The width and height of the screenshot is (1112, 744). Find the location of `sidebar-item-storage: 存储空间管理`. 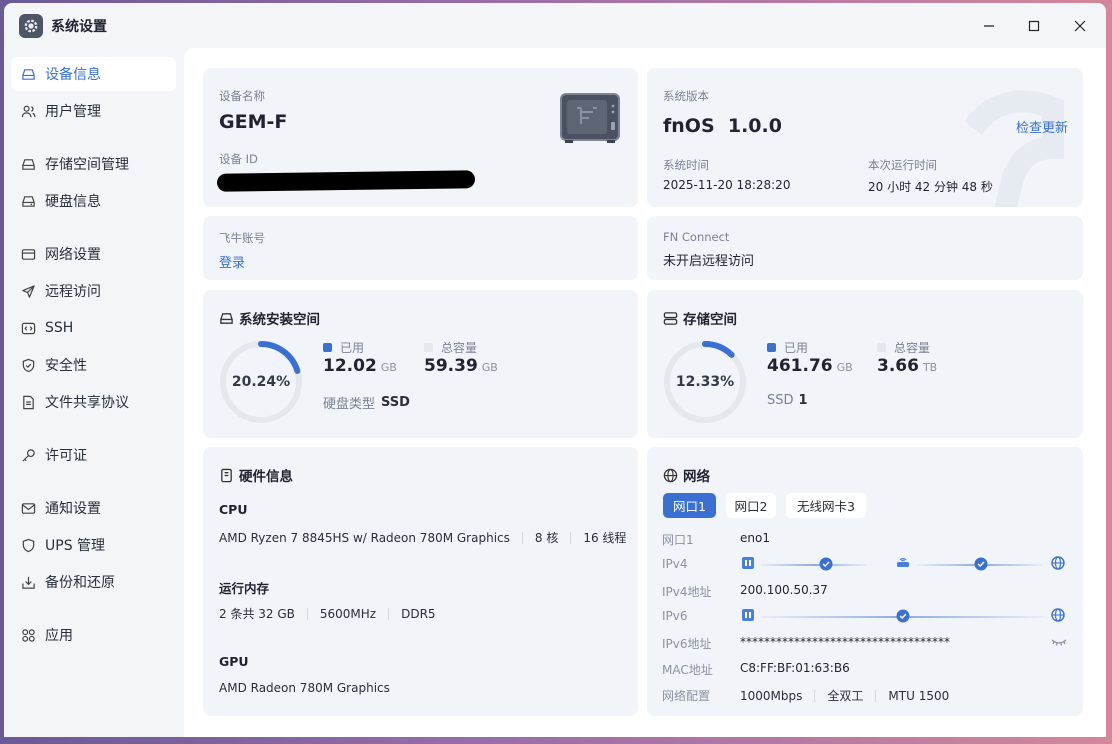

sidebar-item-storage: 存储空间管理 is located at coordinates (93, 164).